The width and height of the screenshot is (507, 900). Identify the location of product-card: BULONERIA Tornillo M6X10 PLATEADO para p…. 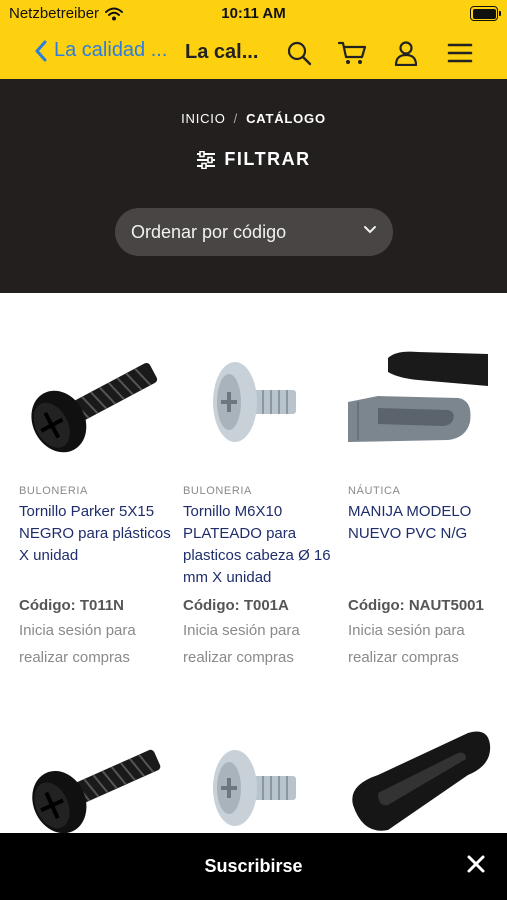
(263, 505).